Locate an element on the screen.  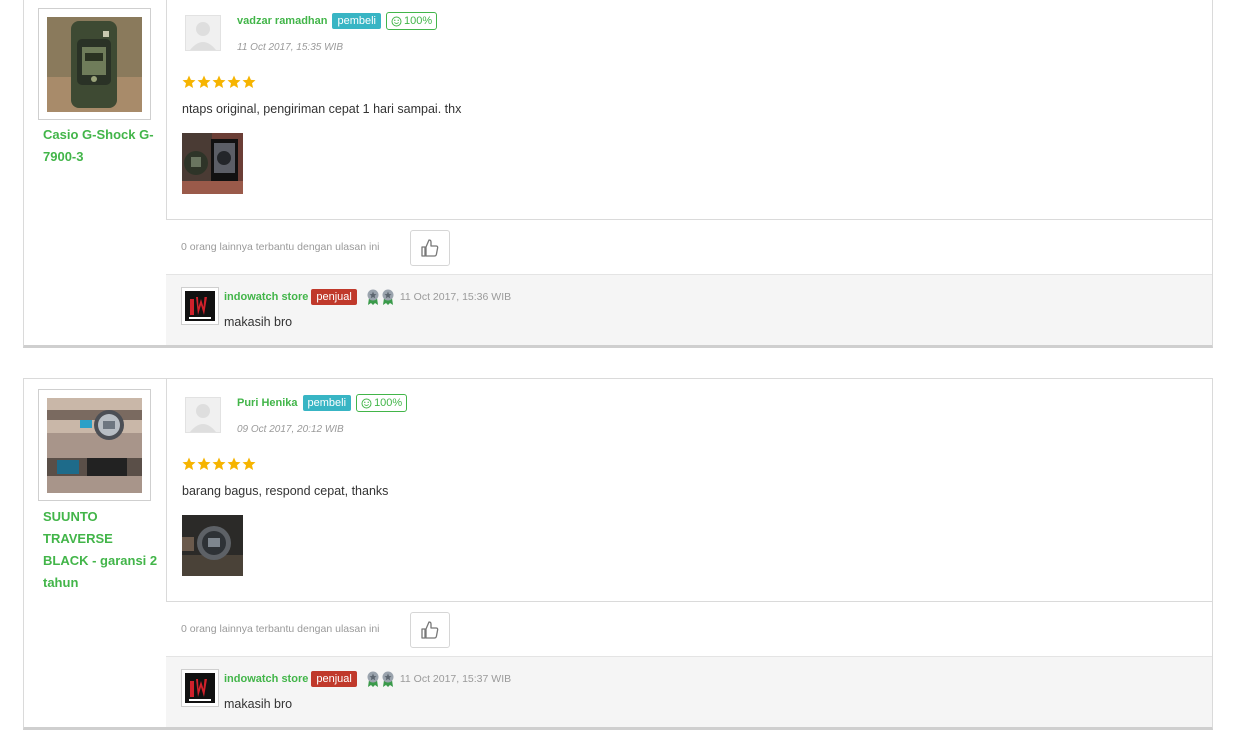
review-timestamp: 11 Oct 2017, 15:35 WIB is located at coordinates (290, 47).